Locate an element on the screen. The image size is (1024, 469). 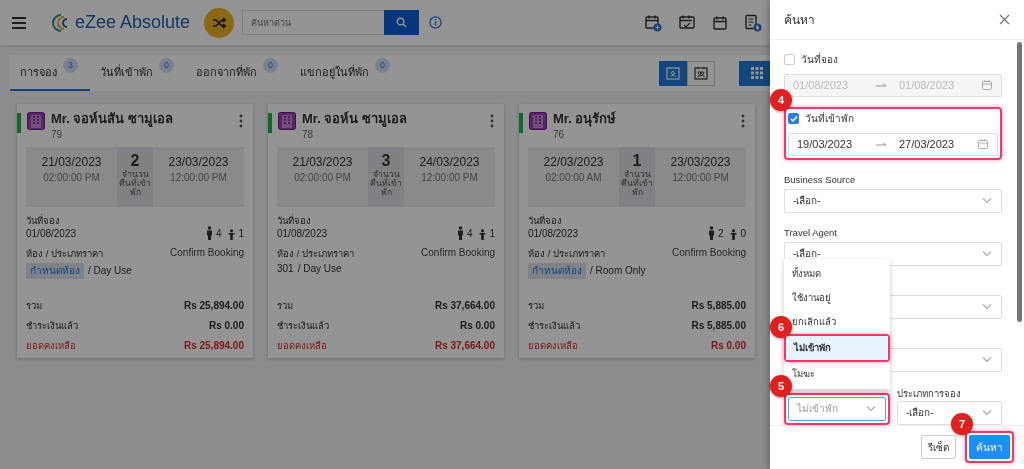
guest-name: Mr. จอห์น ซามูเอล is located at coordinates (355, 119).